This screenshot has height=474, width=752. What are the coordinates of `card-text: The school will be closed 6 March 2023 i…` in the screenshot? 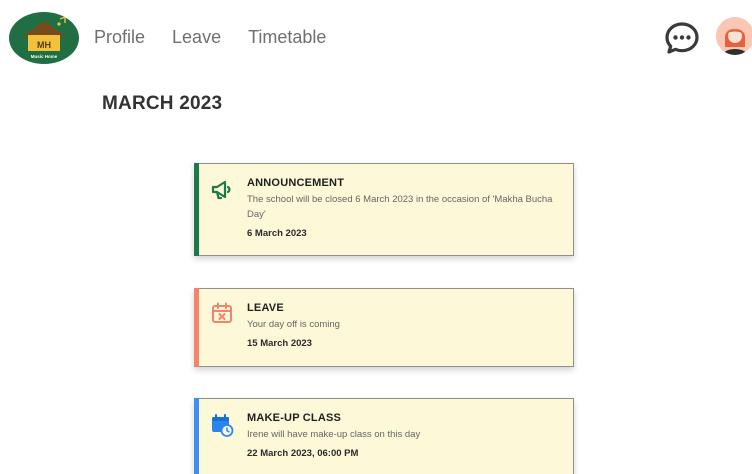 It's located at (400, 207).